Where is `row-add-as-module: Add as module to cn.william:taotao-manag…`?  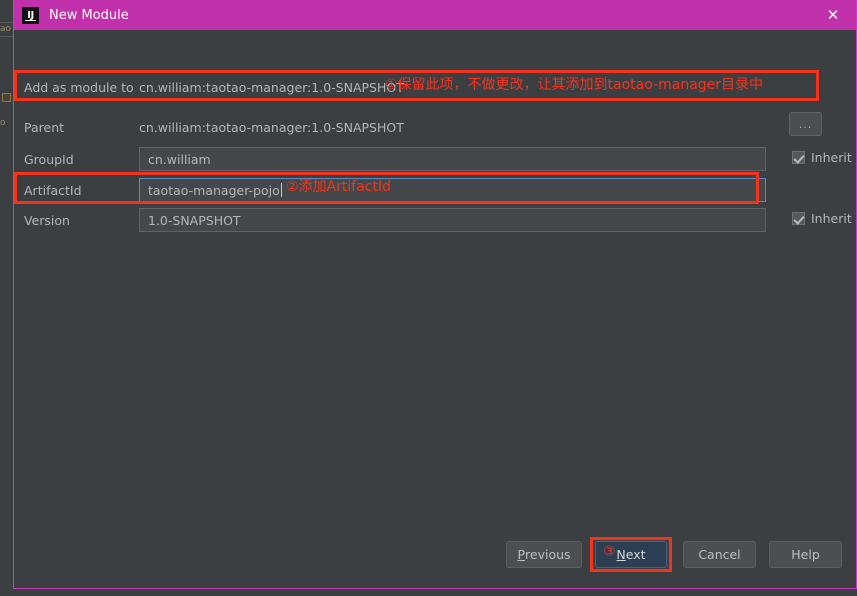
row-add-as-module: Add as module to cn.william:taotao-manag… is located at coordinates (435, 87).